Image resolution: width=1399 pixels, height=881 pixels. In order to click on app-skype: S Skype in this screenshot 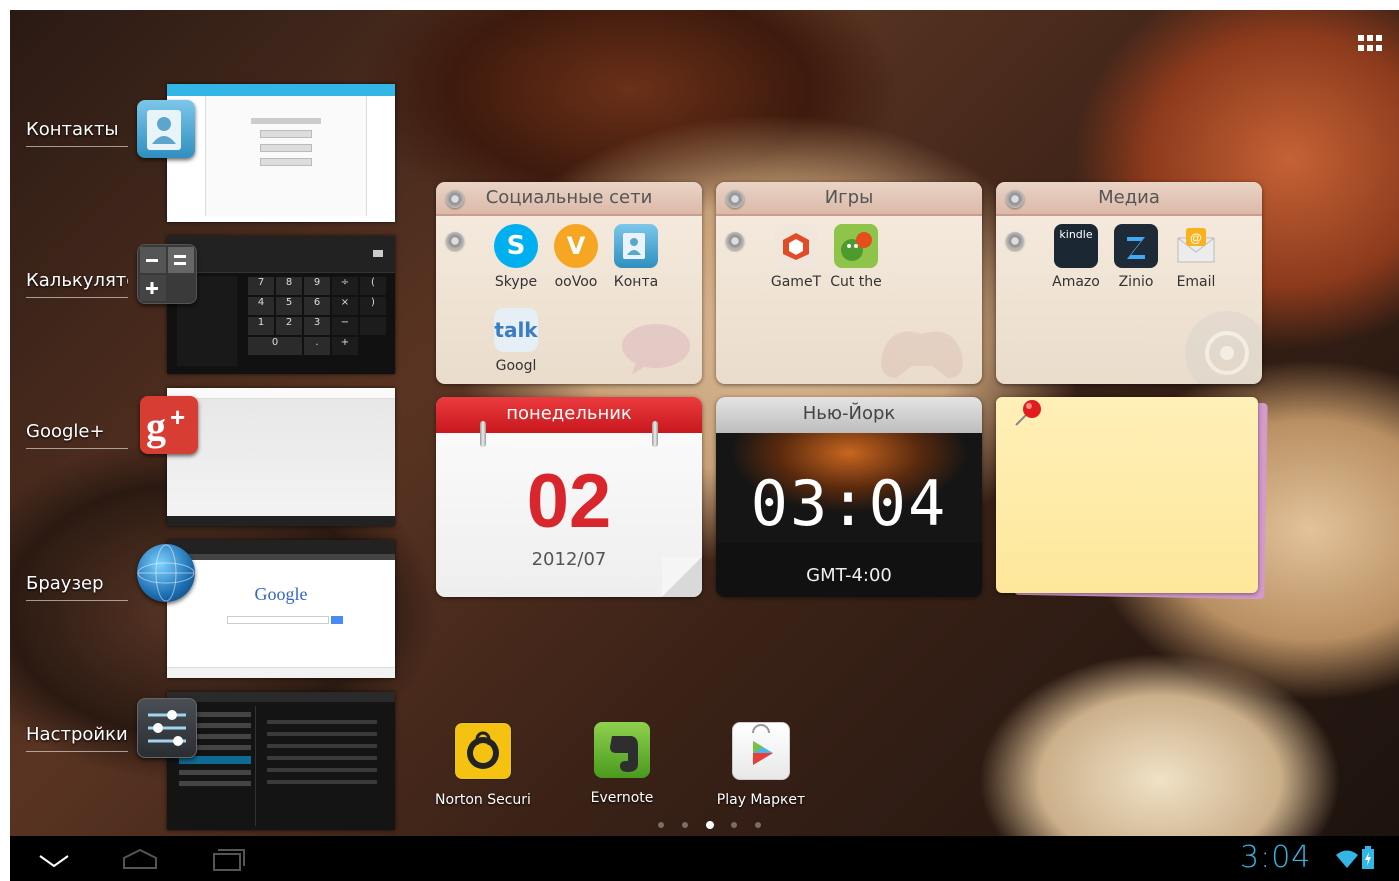, I will do `click(516, 257)`.